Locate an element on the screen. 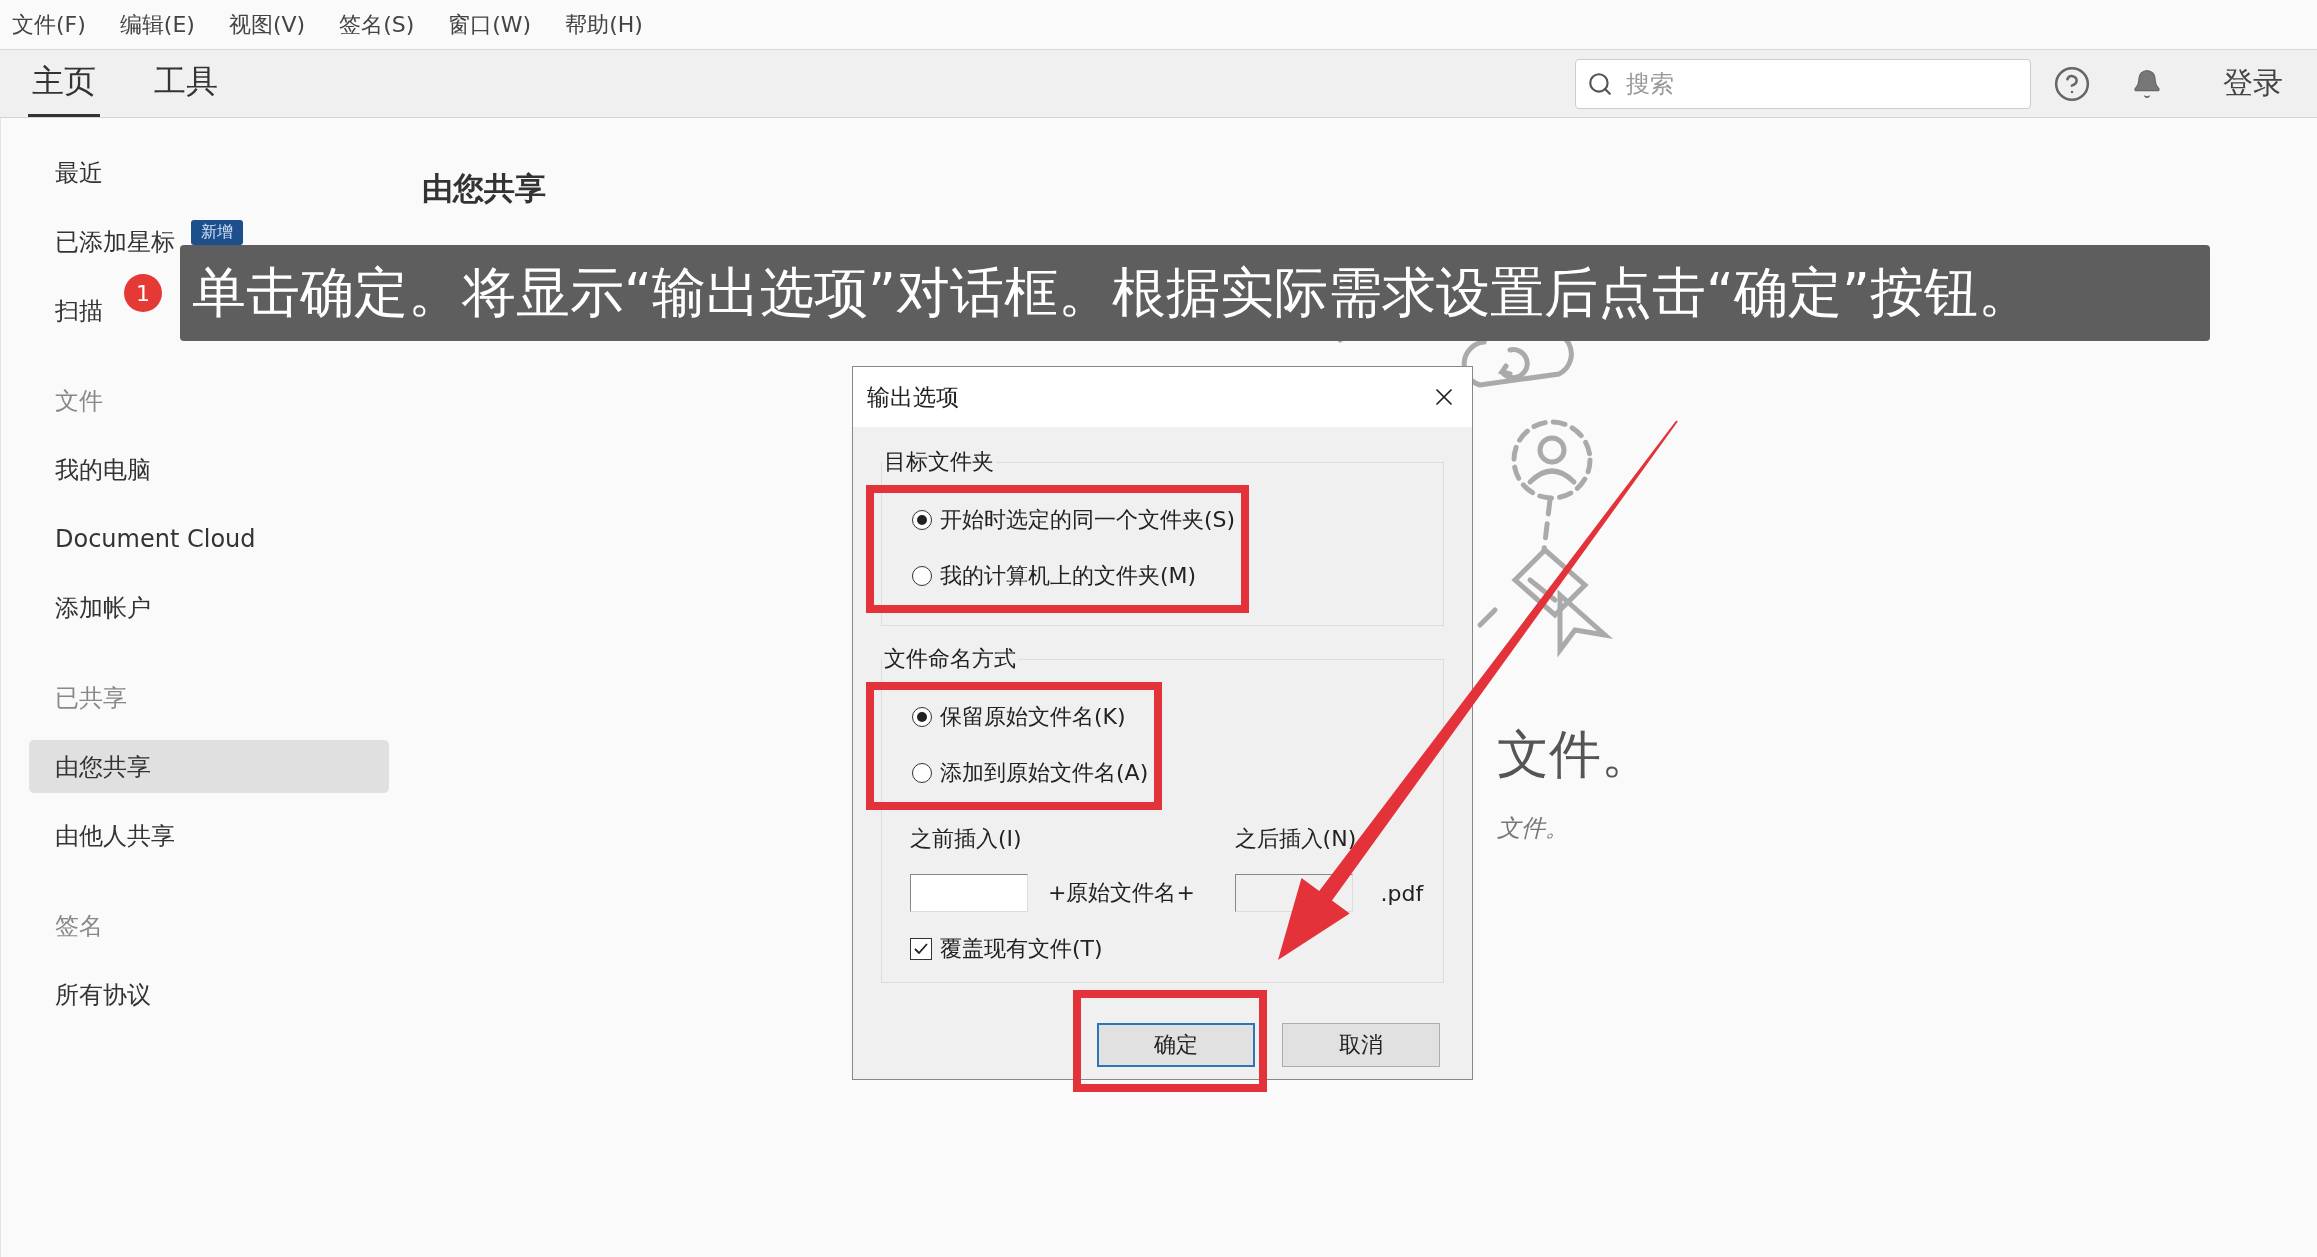  sidebar-item: 我的电脑 is located at coordinates (209, 469).